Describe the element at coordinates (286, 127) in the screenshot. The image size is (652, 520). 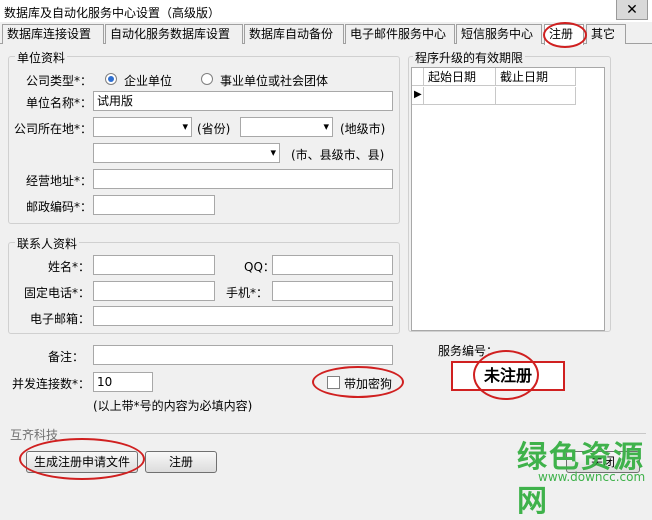
I see `city-select: ▾` at that location.